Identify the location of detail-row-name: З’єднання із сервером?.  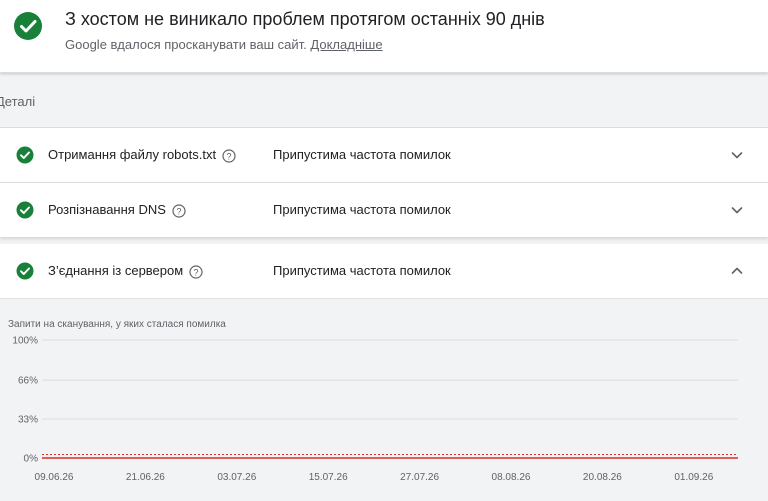
(125, 271).